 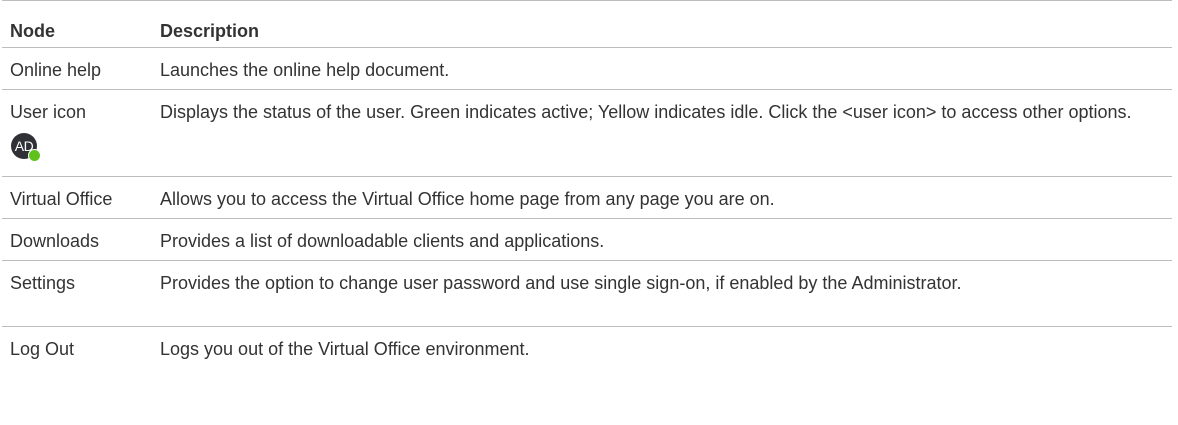 I want to click on description-cell: Launches the online help document., so click(x=663, y=68).